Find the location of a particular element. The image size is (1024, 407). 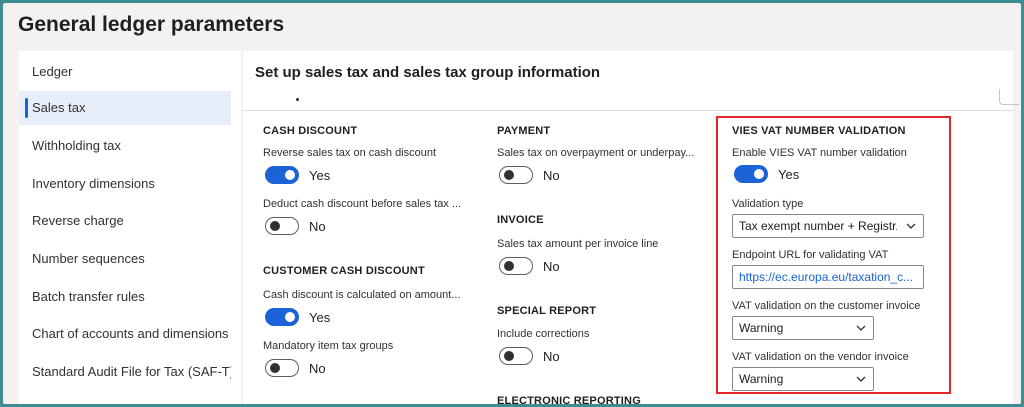

invoice-heading: INVOICE is located at coordinates (520, 220).